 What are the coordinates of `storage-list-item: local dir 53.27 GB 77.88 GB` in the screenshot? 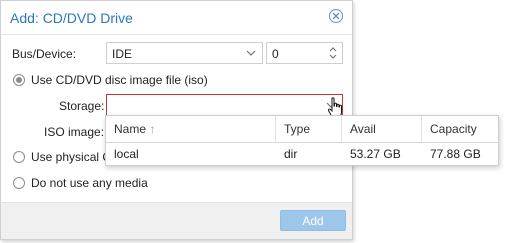 It's located at (302, 154).